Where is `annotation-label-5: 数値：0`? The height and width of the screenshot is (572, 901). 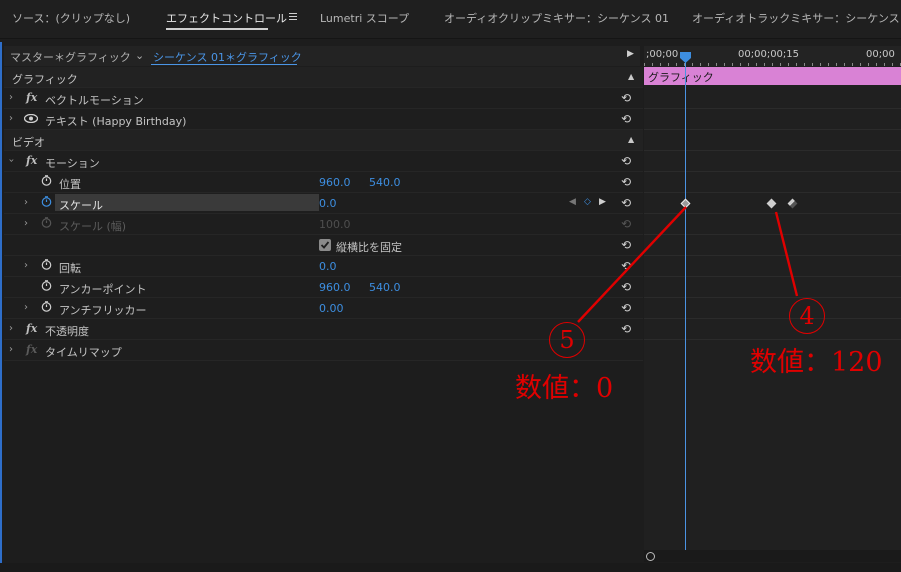 annotation-label-5: 数値：0 is located at coordinates (564, 388).